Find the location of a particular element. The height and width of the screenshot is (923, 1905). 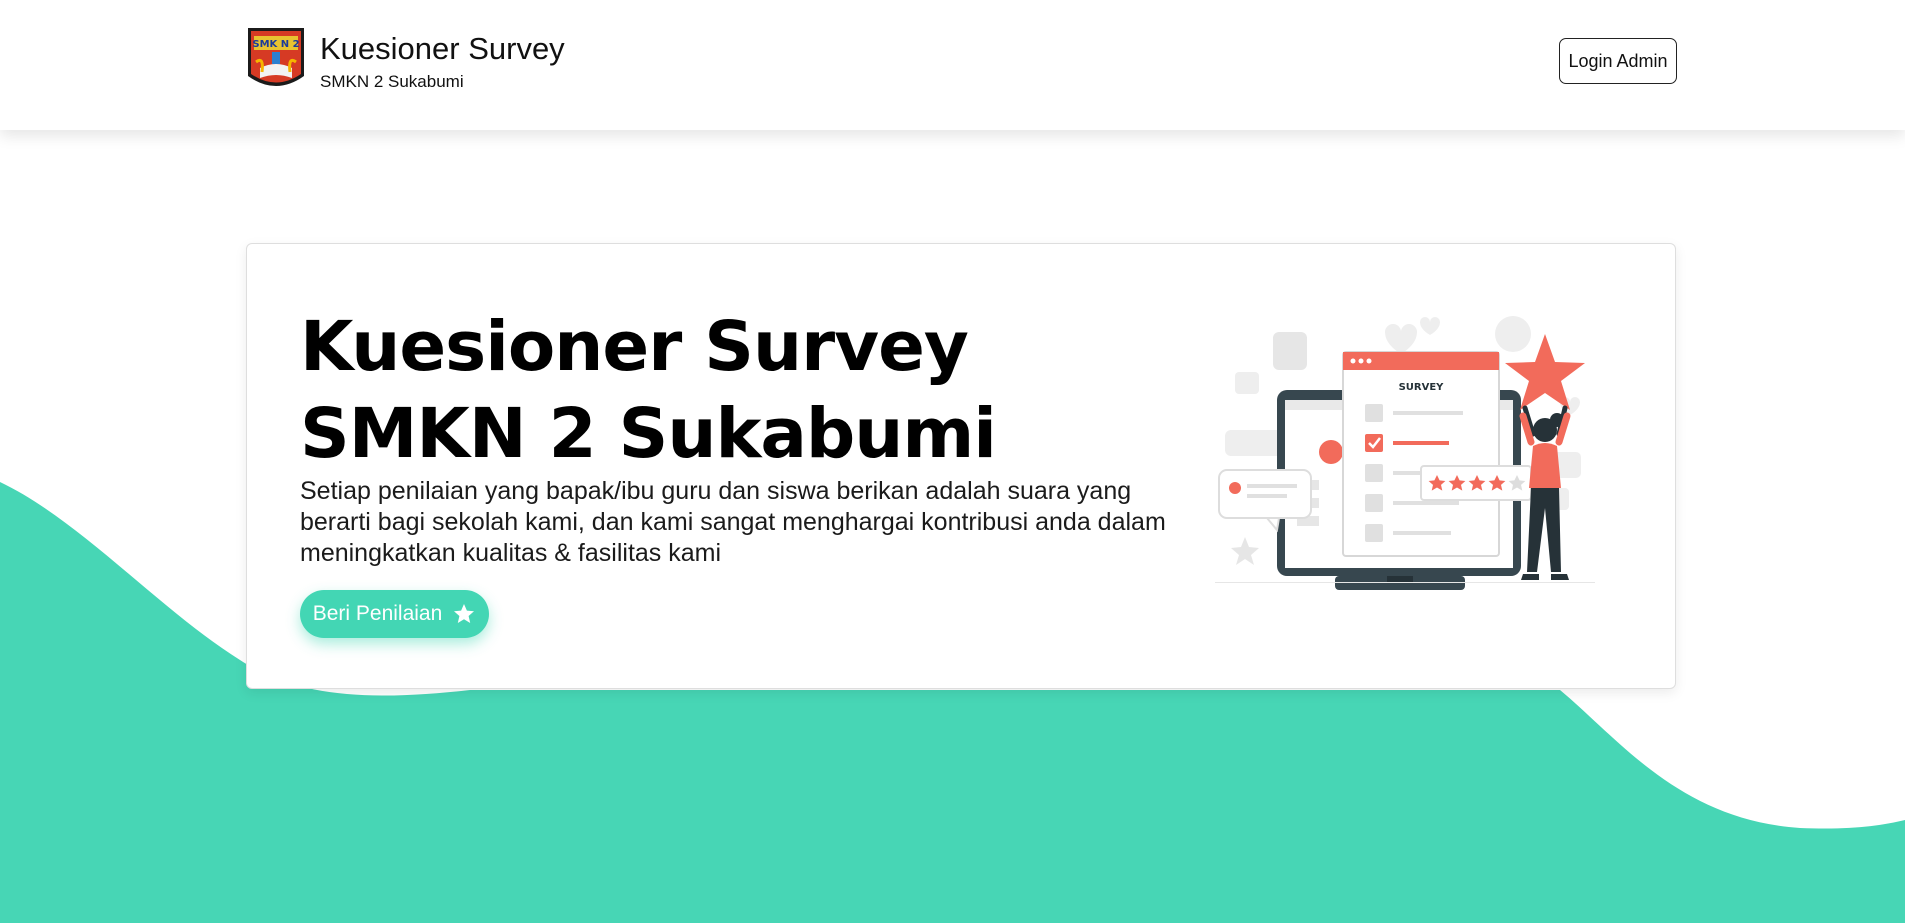

school-logo-icon: SMK N 2 is located at coordinates (276, 57).